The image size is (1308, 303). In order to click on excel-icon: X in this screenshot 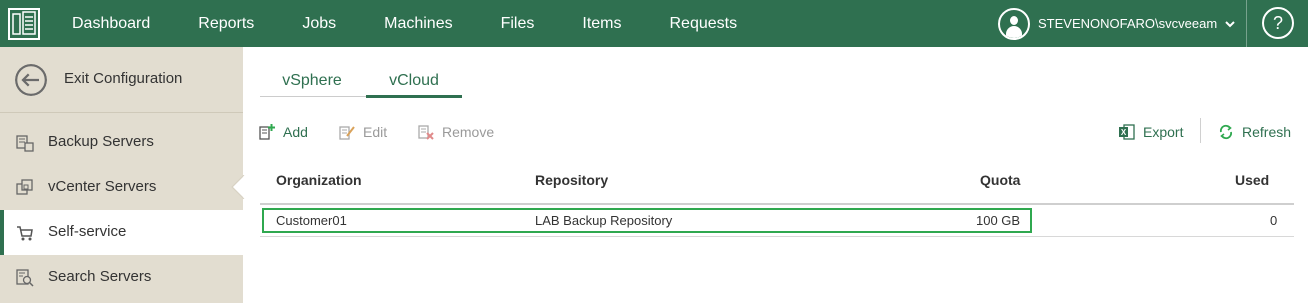, I will do `click(1127, 132)`.